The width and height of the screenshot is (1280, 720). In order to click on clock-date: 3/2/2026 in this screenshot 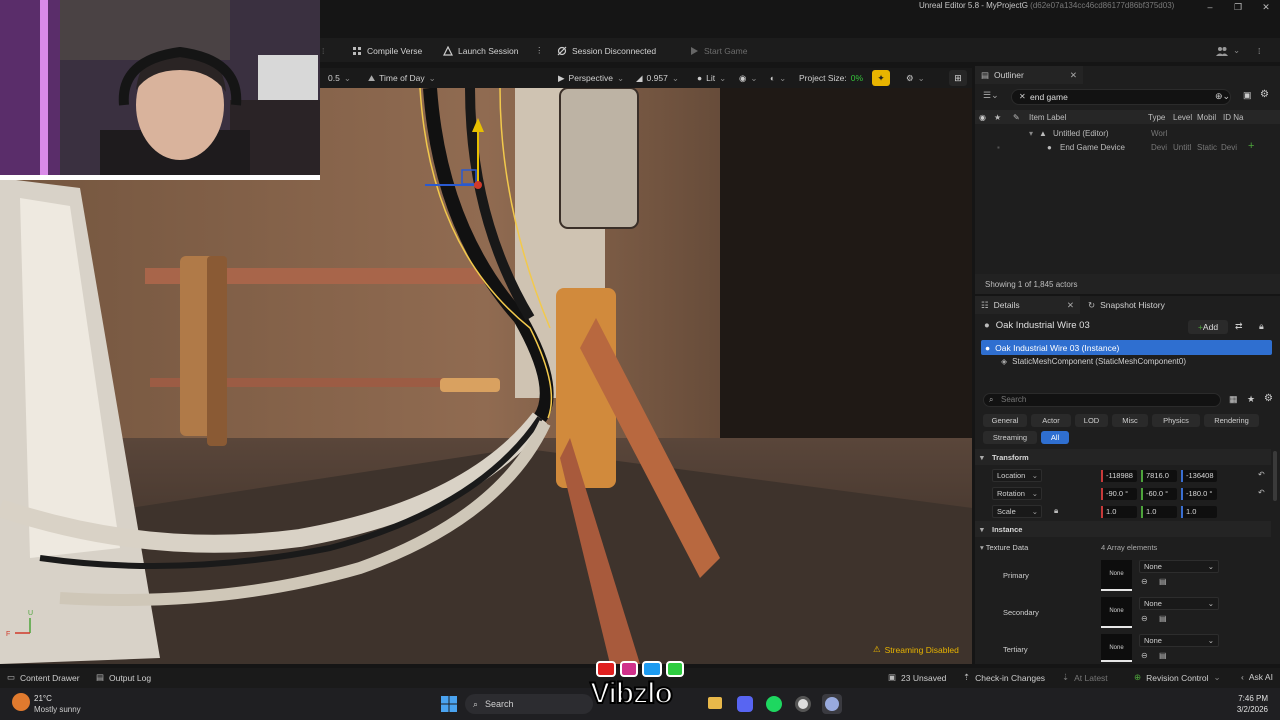, I will do `click(1249, 709)`.